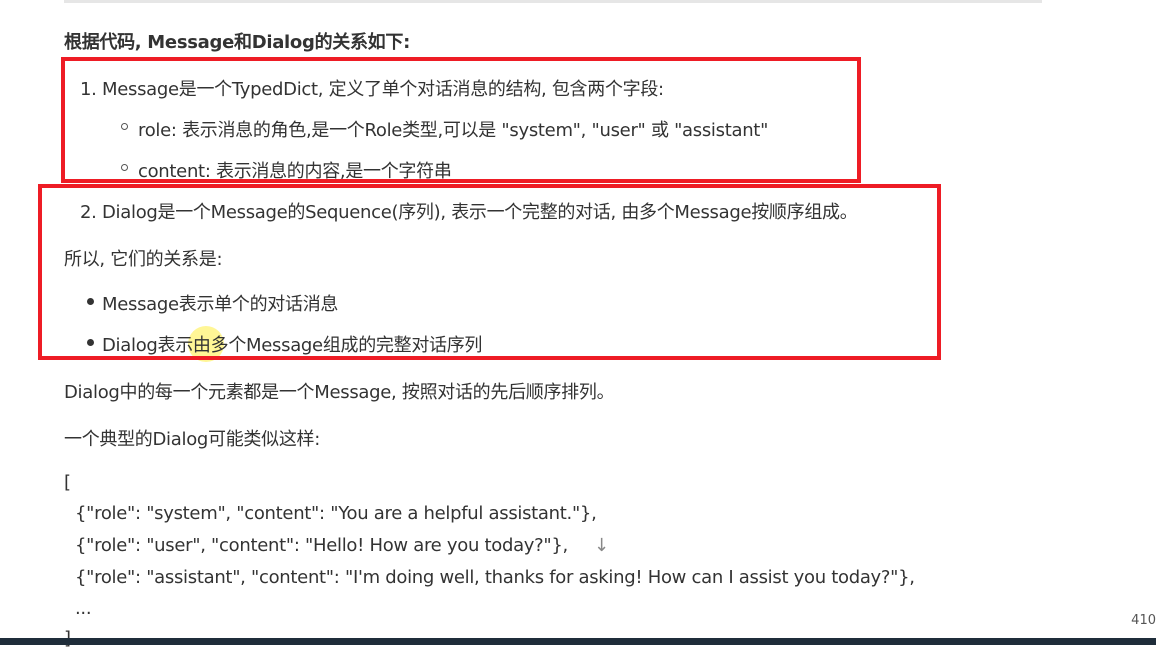 The image size is (1156, 649). I want to click on paragraph-2: 一个典型的Dialog可能类似这样:, so click(192, 439).